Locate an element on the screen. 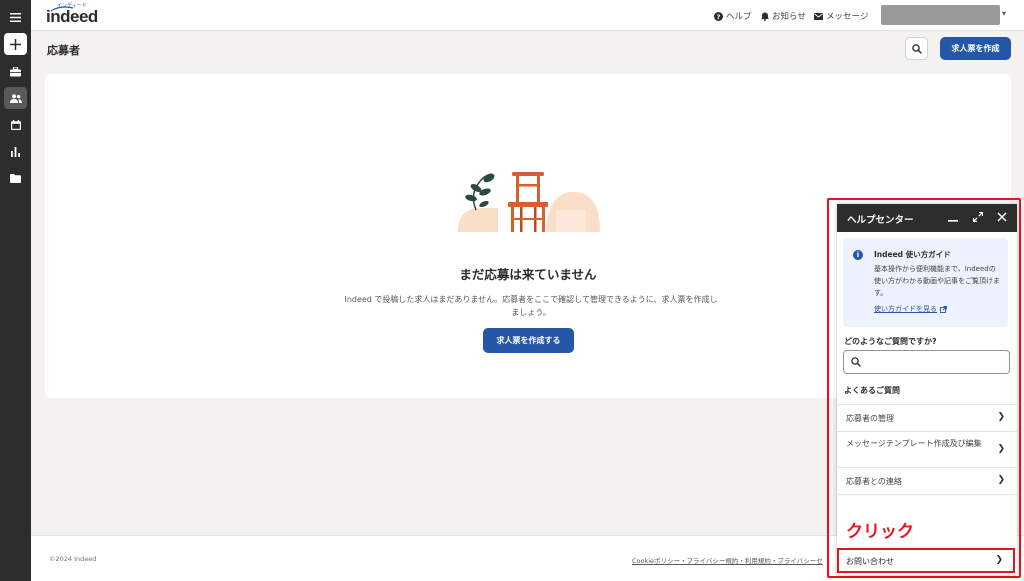  calendar-icon is located at coordinates (15, 125).